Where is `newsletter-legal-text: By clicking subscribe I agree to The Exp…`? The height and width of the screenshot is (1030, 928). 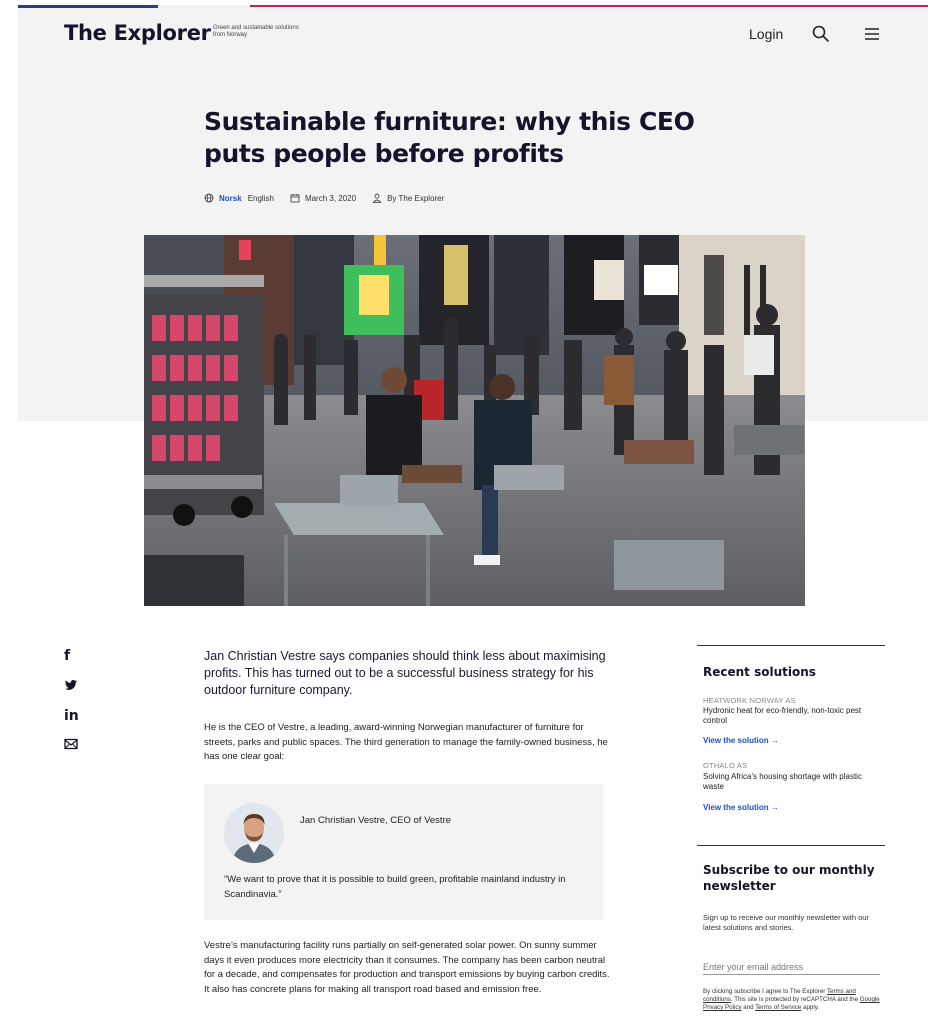
newsletter-legal-text: By clicking subscribe I agree to The Exp… is located at coordinates (793, 1000).